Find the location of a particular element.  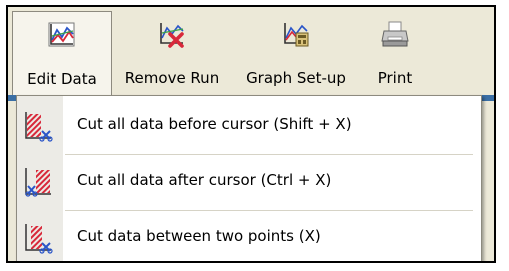

menu-item-label: Cut data between two points (X) is located at coordinates (199, 236).